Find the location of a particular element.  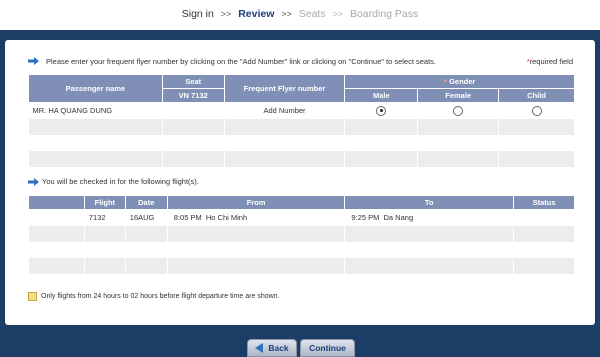

col-gender: * Gender is located at coordinates (459, 81).